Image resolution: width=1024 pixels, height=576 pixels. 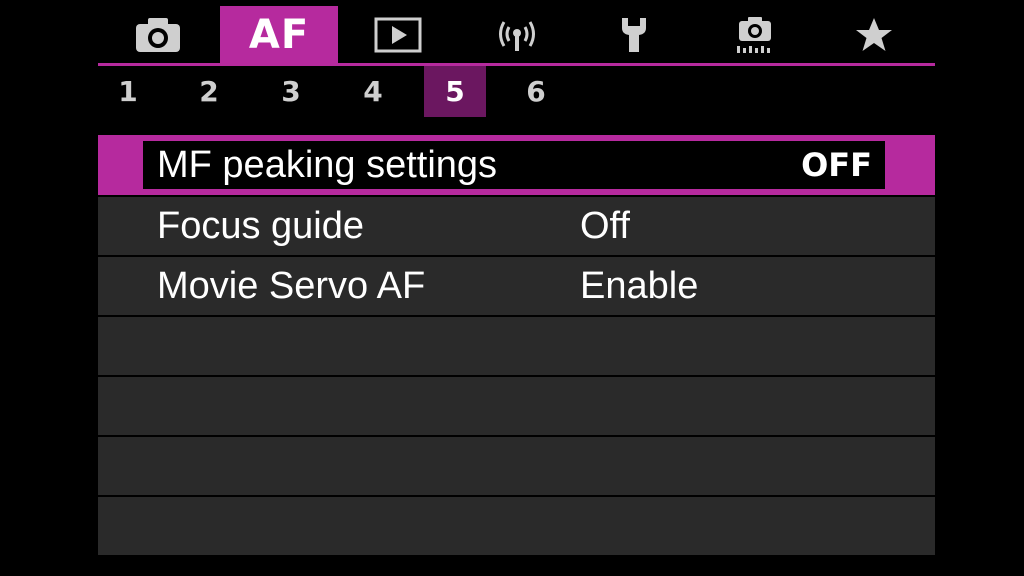 What do you see at coordinates (128, 91) in the screenshot?
I see `page-tab-1: 1` at bounding box center [128, 91].